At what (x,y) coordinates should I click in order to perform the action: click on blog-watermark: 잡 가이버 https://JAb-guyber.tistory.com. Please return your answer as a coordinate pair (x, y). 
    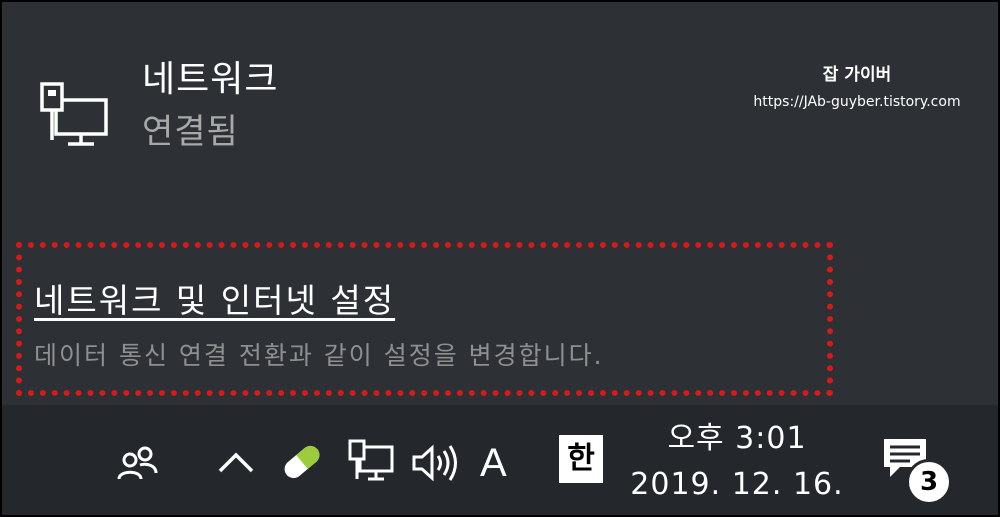
    Looking at the image, I should click on (857, 85).